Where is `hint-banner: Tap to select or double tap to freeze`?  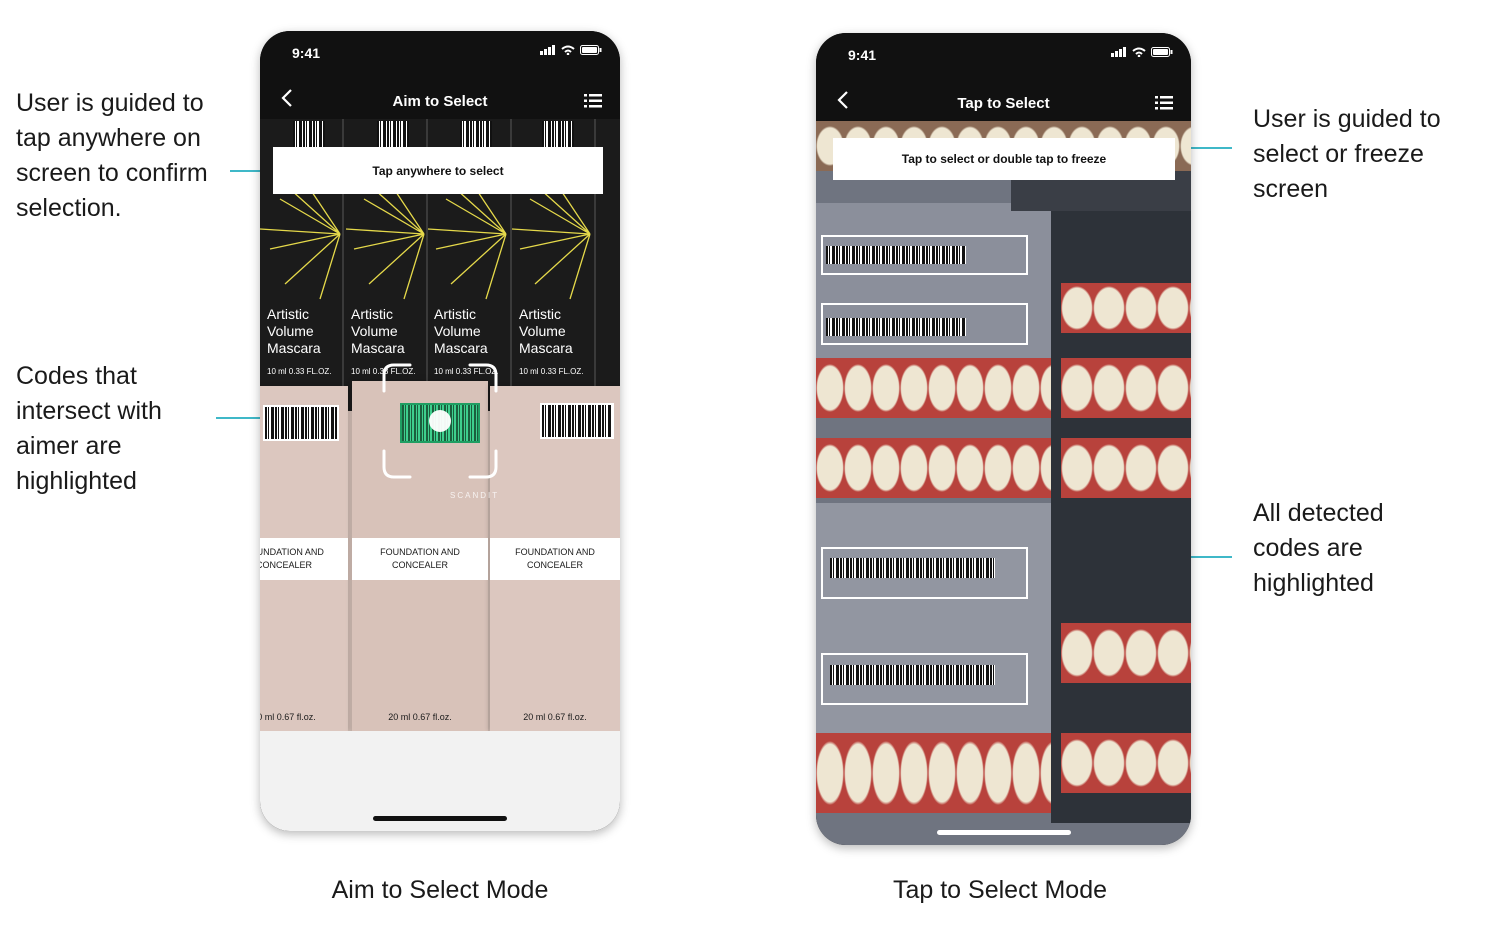 hint-banner: Tap to select or double tap to freeze is located at coordinates (1004, 159).